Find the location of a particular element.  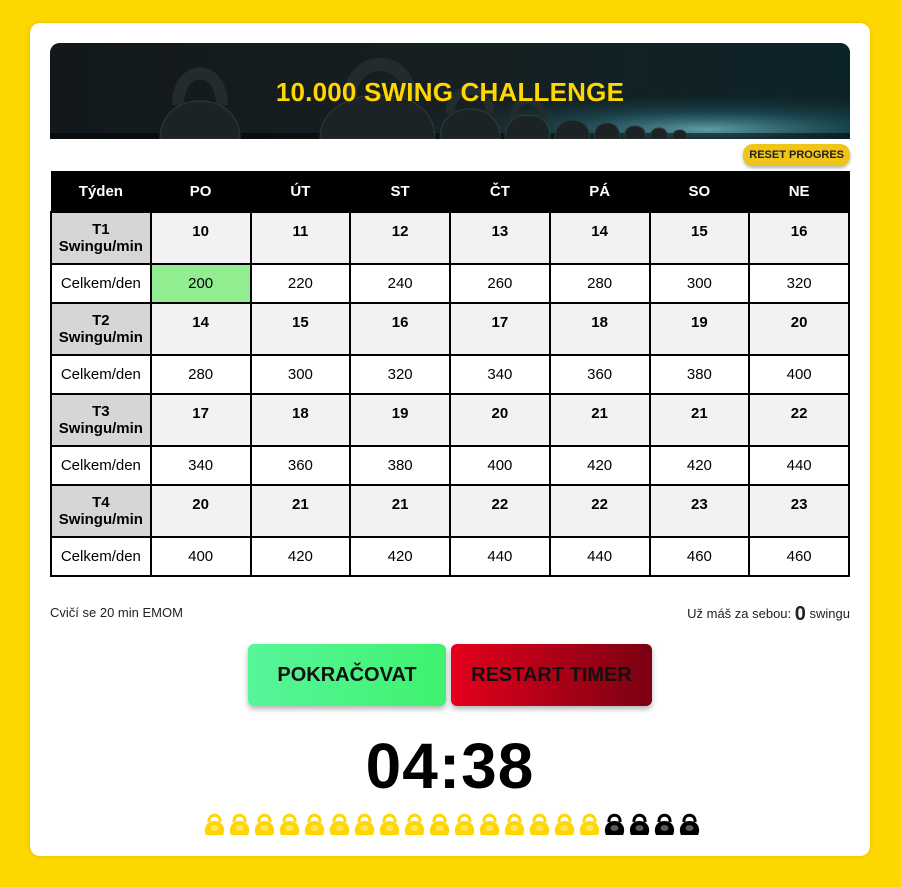

week-label-top: T1 is located at coordinates (101, 229).